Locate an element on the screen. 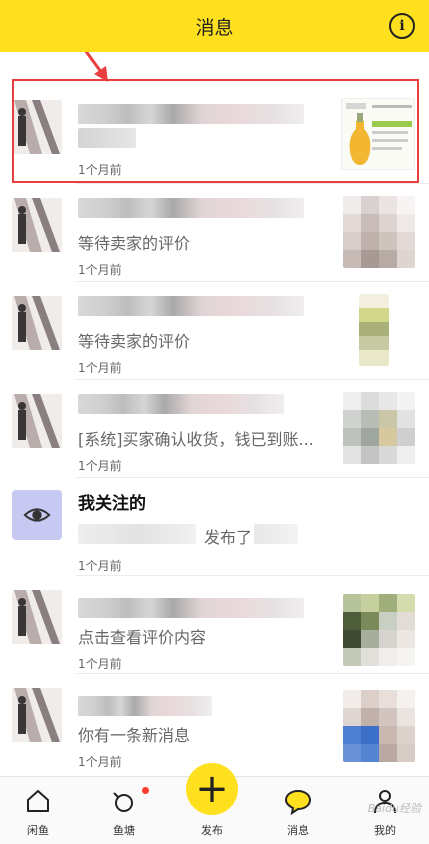 The image size is (429, 844). header-bar: 消息 i is located at coordinates (214, 26).